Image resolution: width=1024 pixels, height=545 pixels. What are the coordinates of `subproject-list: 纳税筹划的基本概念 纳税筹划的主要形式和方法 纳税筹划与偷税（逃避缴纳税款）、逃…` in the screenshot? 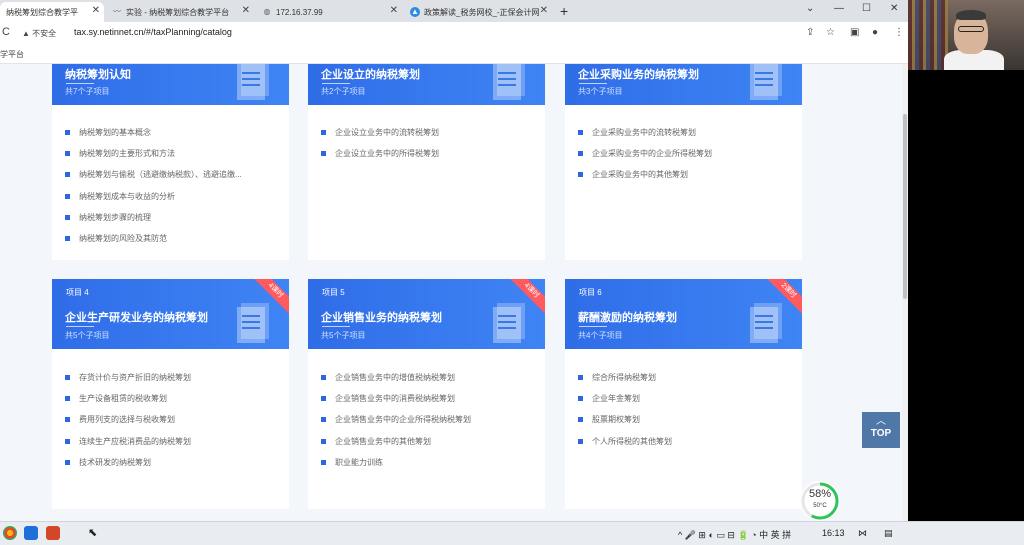 It's located at (153, 185).